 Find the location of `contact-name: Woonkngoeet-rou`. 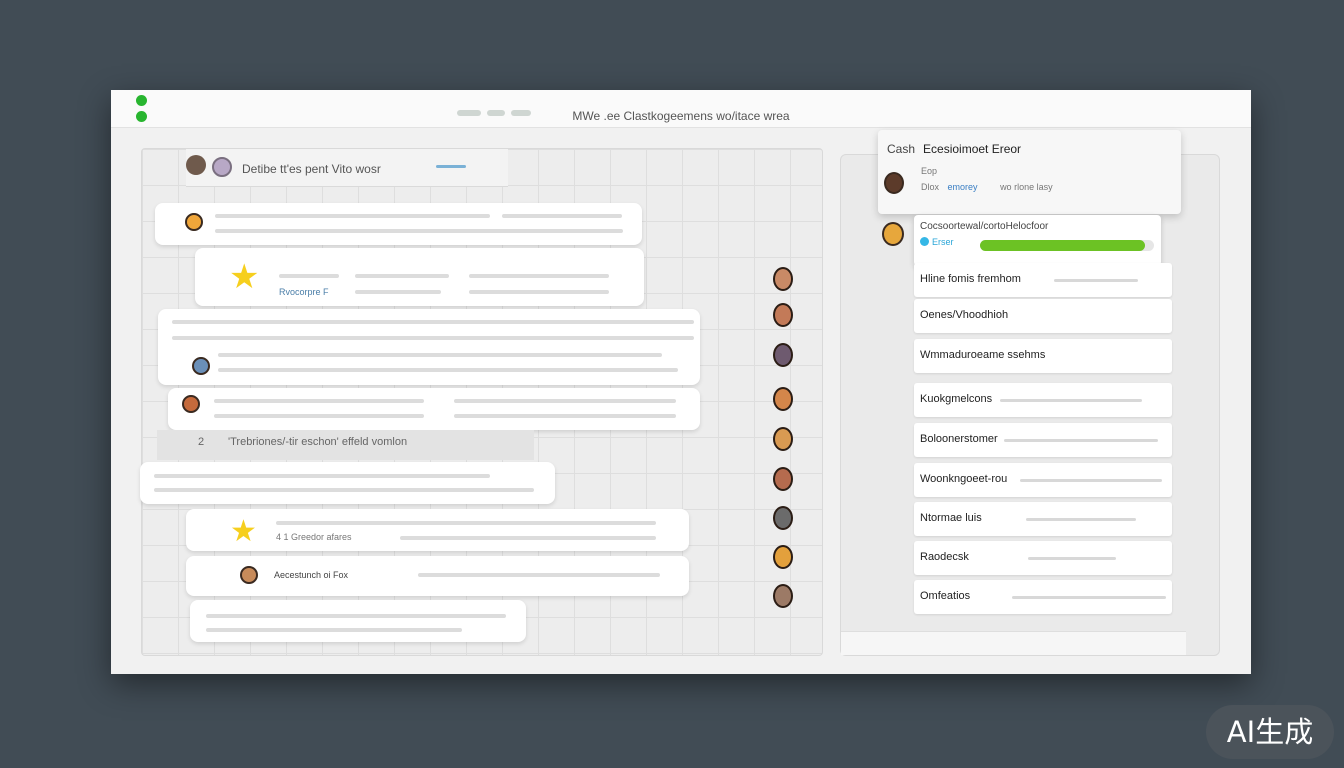

contact-name: Woonkngoeet-rou is located at coordinates (964, 479).